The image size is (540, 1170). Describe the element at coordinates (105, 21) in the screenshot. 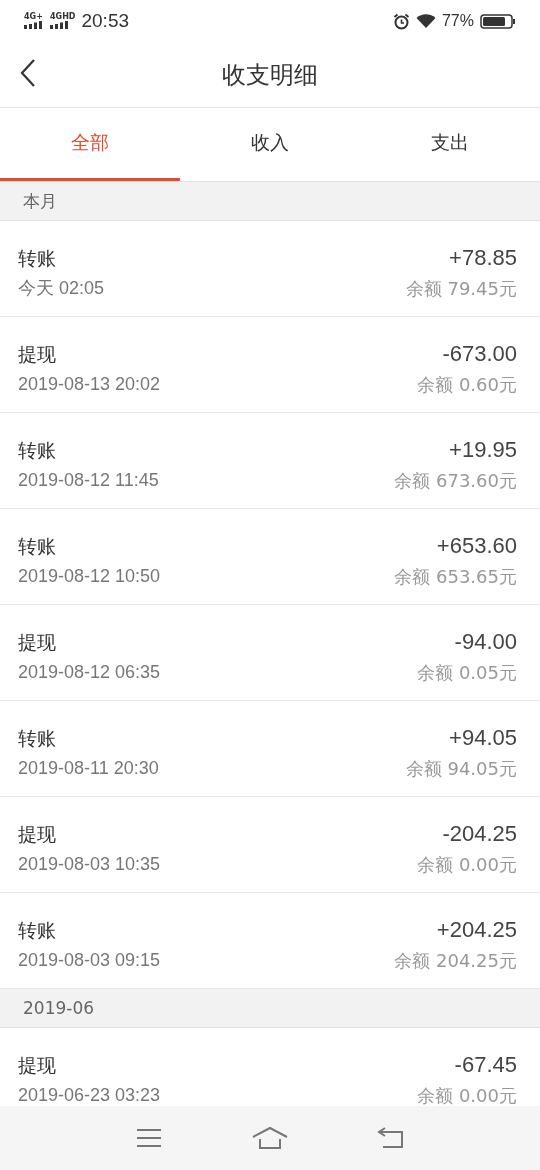

I see `status-time: 20:53` at that location.